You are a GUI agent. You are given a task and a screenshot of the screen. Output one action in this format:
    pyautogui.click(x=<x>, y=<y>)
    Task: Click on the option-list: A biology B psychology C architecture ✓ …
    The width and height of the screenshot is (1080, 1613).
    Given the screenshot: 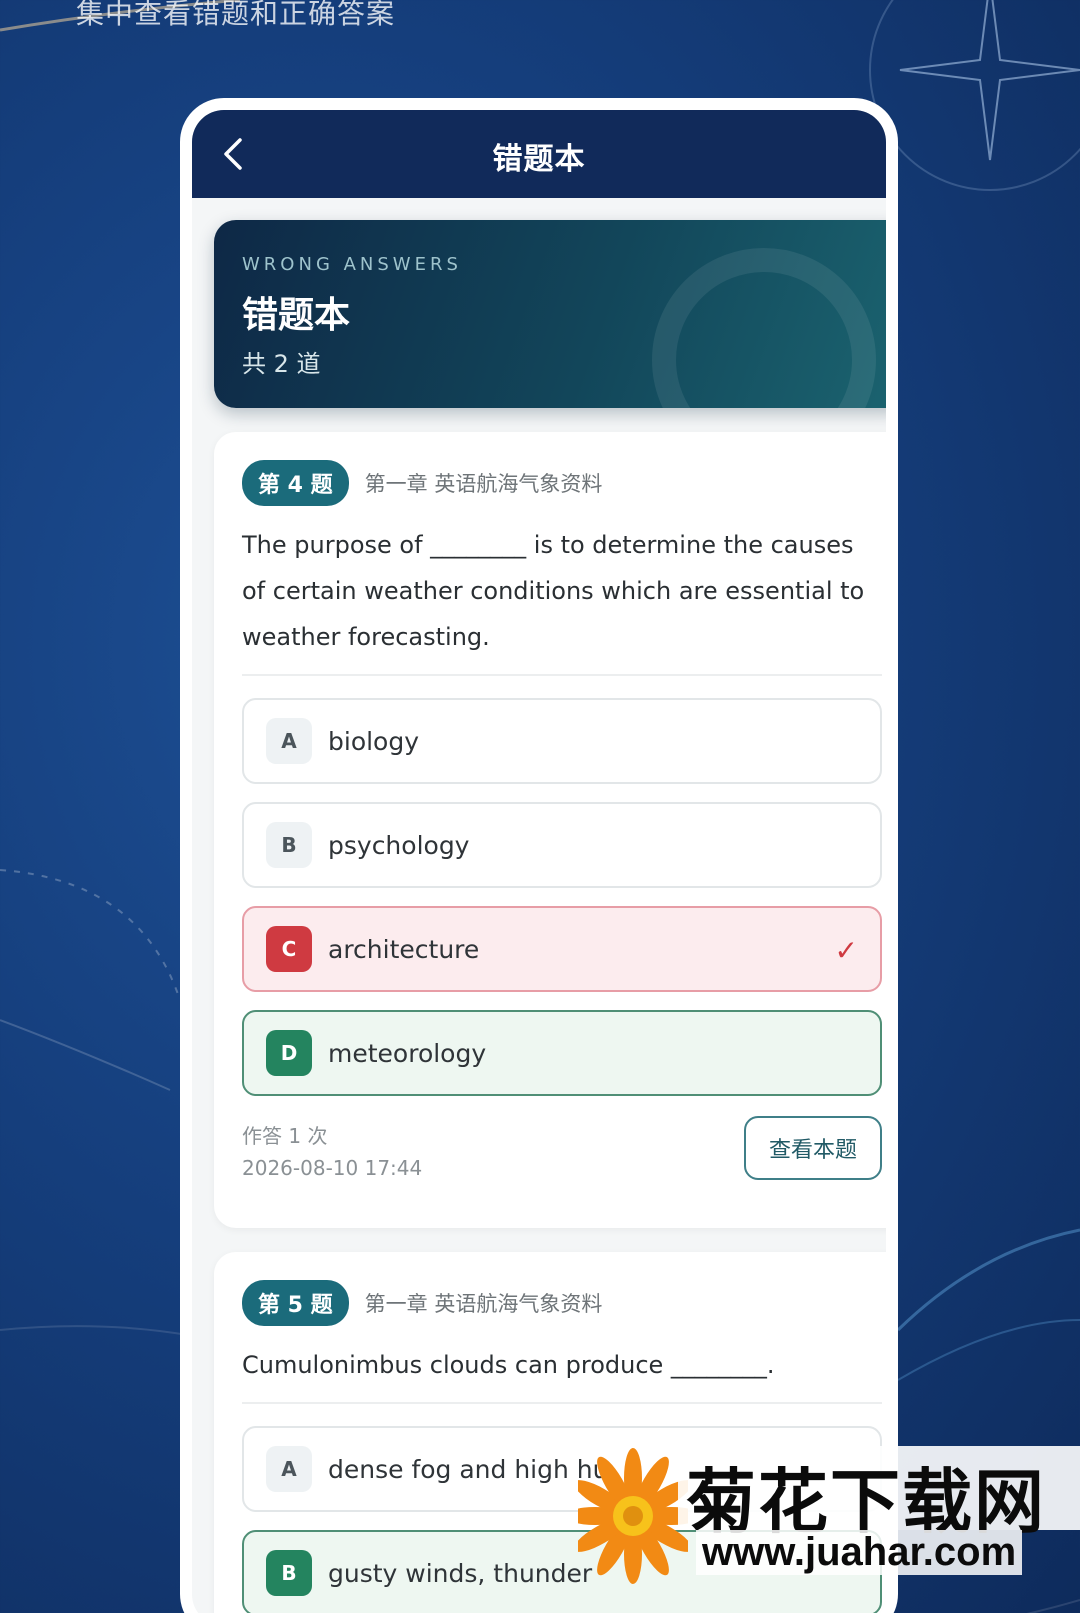 What is the action you would take?
    pyautogui.click(x=562, y=897)
    